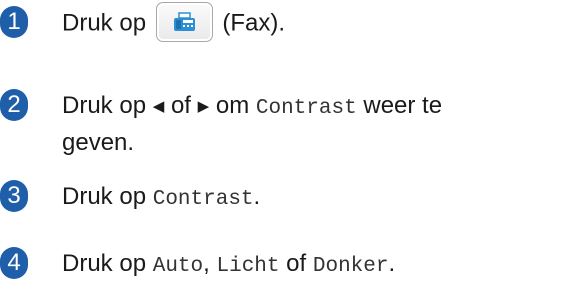 The height and width of the screenshot is (298, 588). I want to click on menu-option-donker: Donker, so click(350, 266).